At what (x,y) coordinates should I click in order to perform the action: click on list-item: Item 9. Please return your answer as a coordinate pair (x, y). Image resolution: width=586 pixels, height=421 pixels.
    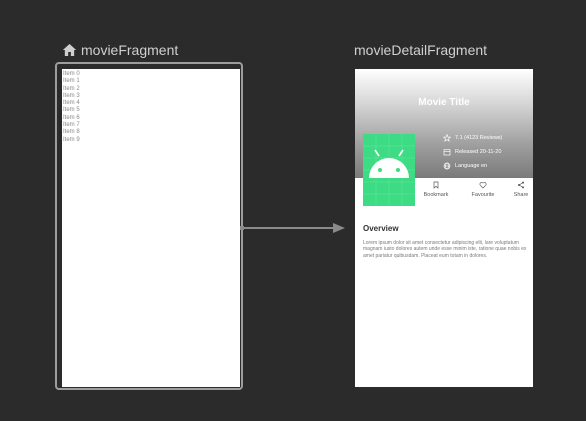
    Looking at the image, I should click on (71, 139).